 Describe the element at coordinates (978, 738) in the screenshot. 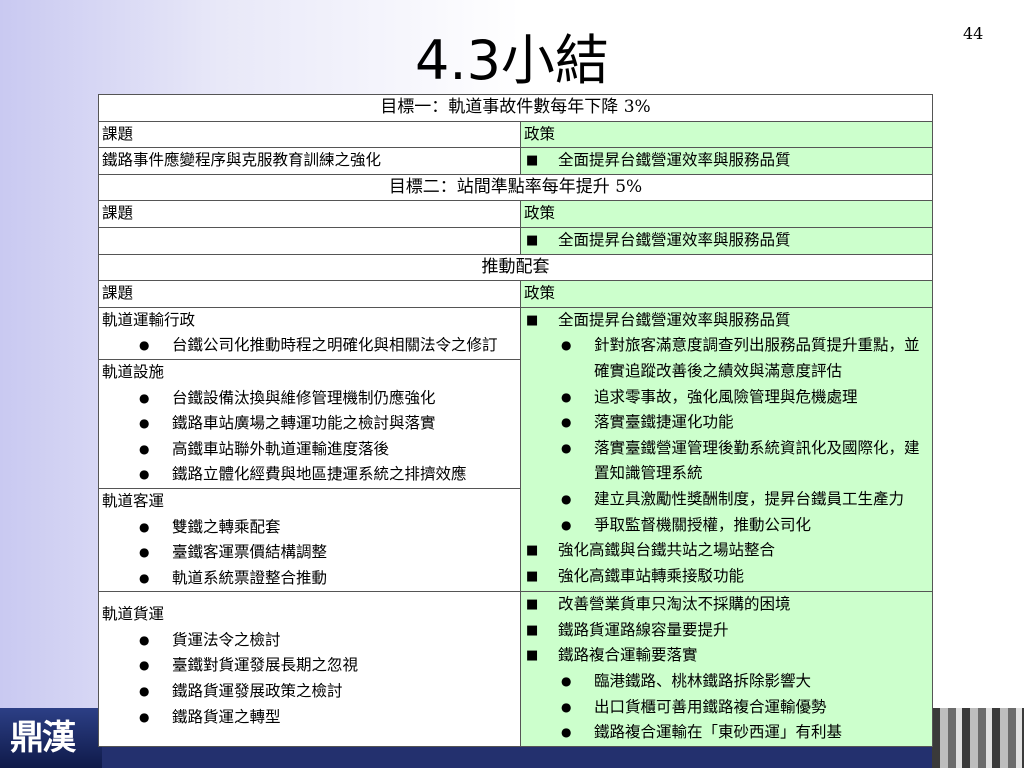

I see `footer-photo` at that location.